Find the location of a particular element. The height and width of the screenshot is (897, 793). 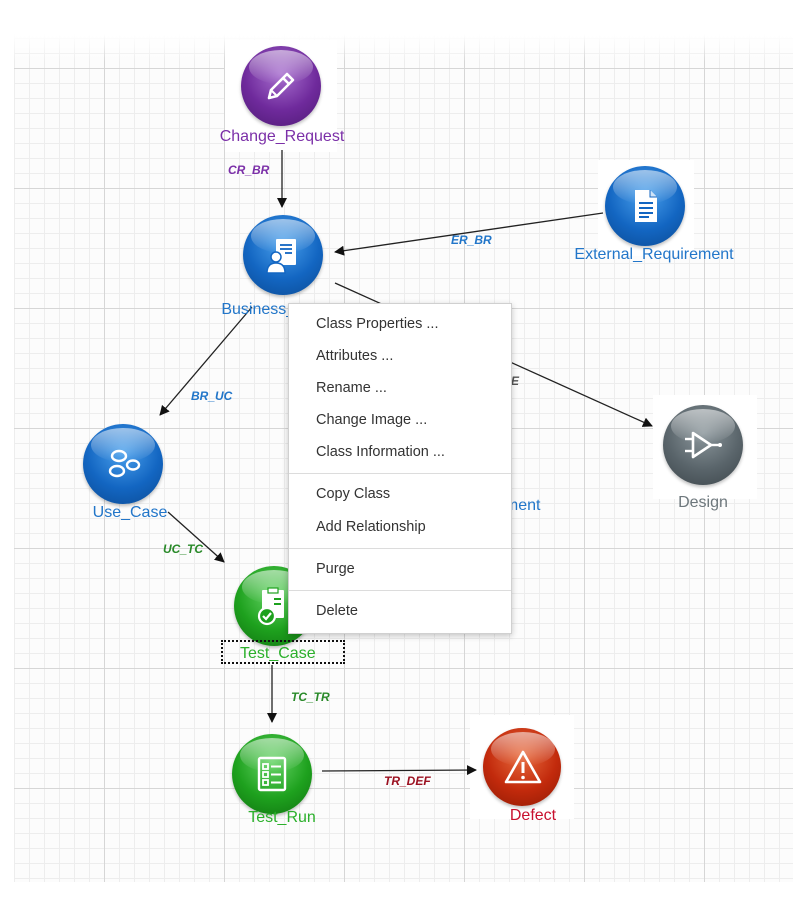

change-request-orb is located at coordinates (281, 86).